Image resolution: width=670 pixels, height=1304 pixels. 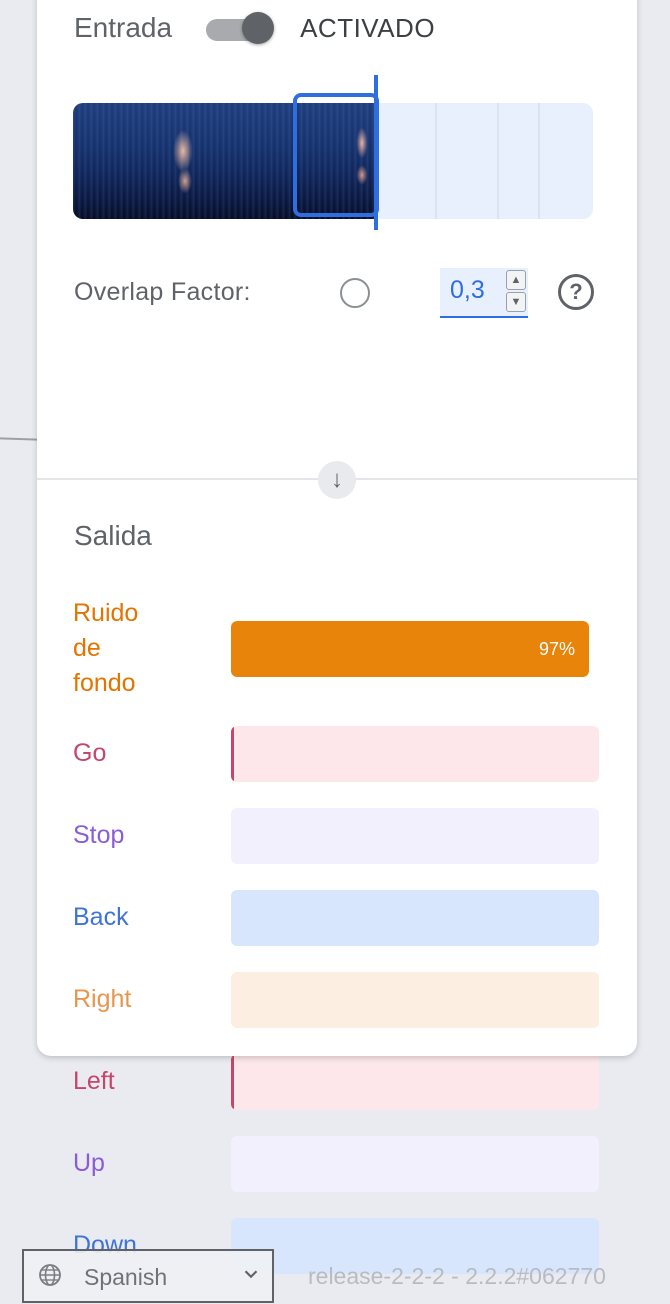 What do you see at coordinates (50, 1275) in the screenshot?
I see `globe-icon` at bounding box center [50, 1275].